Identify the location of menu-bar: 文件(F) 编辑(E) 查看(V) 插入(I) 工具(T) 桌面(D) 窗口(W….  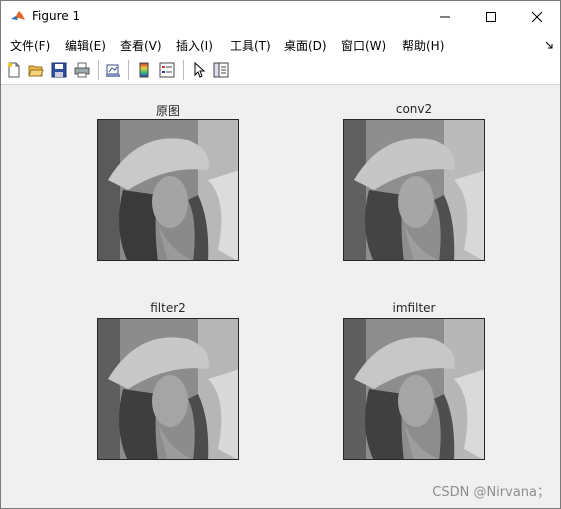
(280, 44).